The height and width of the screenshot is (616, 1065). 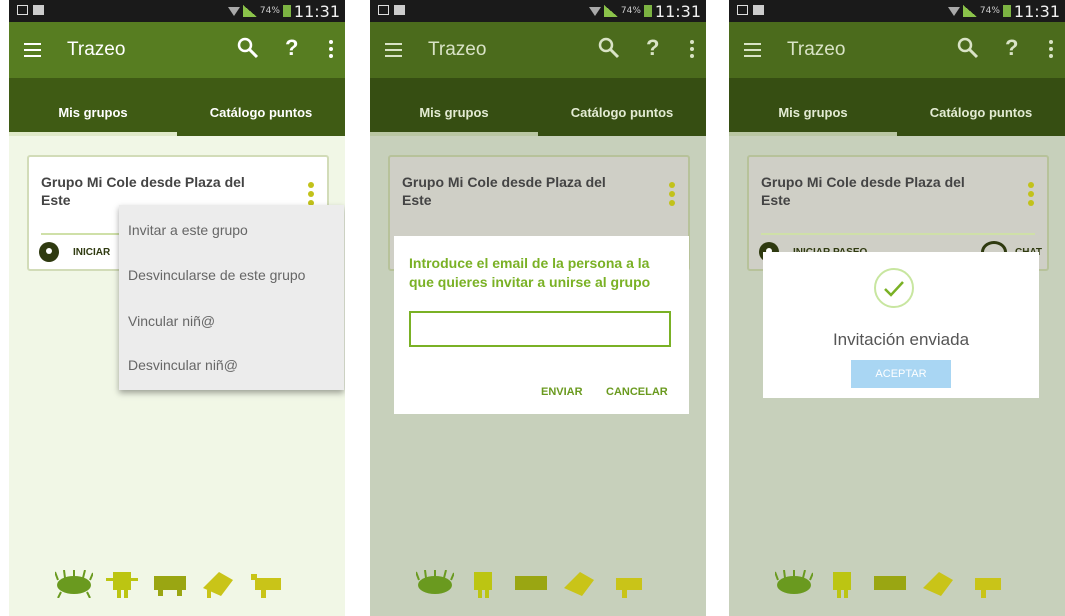 I want to click on email-input, so click(x=540, y=329).